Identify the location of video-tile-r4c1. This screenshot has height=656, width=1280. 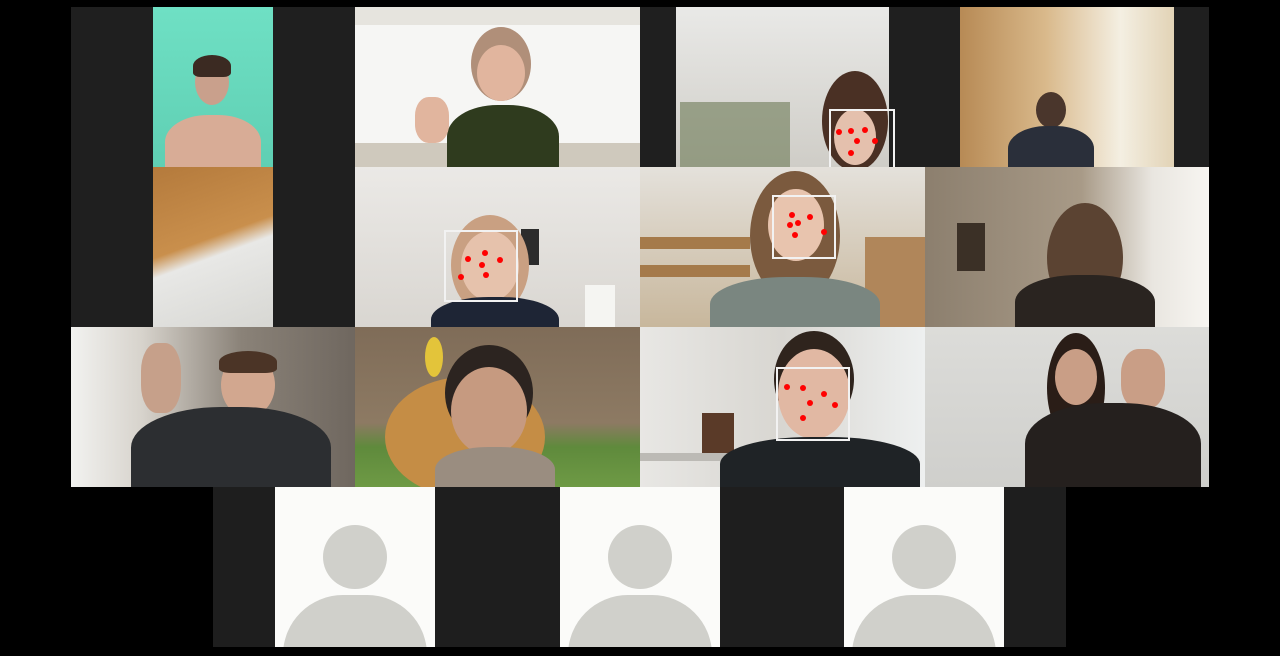
(355, 567).